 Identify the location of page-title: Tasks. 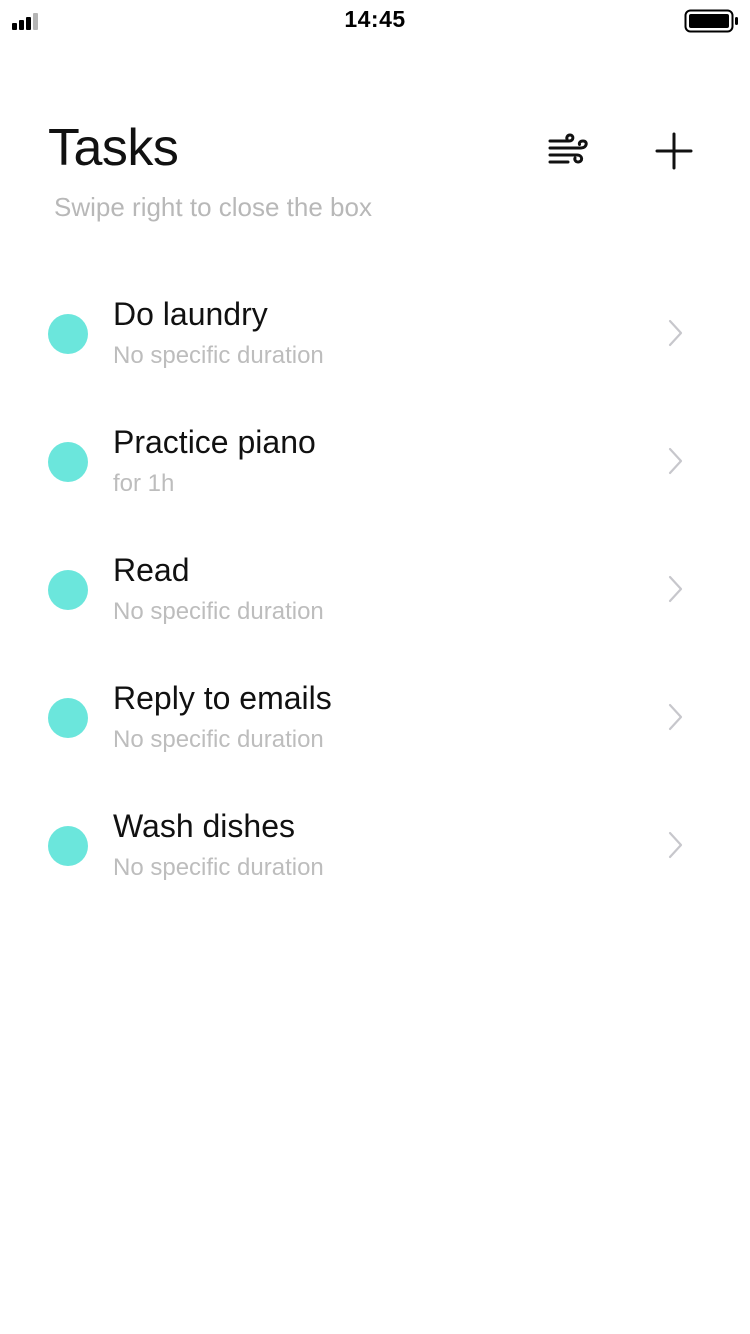
(113, 148).